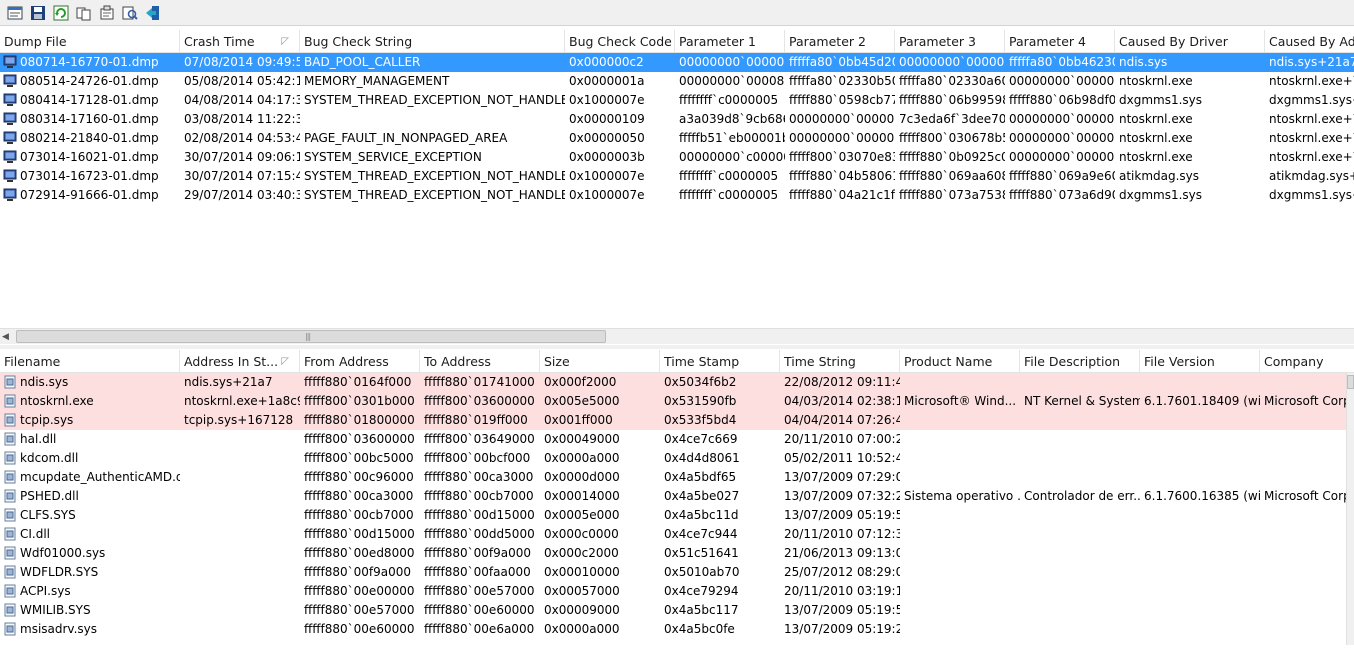 This screenshot has width=1354, height=648. What do you see at coordinates (1060, 41) in the screenshot?
I see `column-header: Parameter 4` at bounding box center [1060, 41].